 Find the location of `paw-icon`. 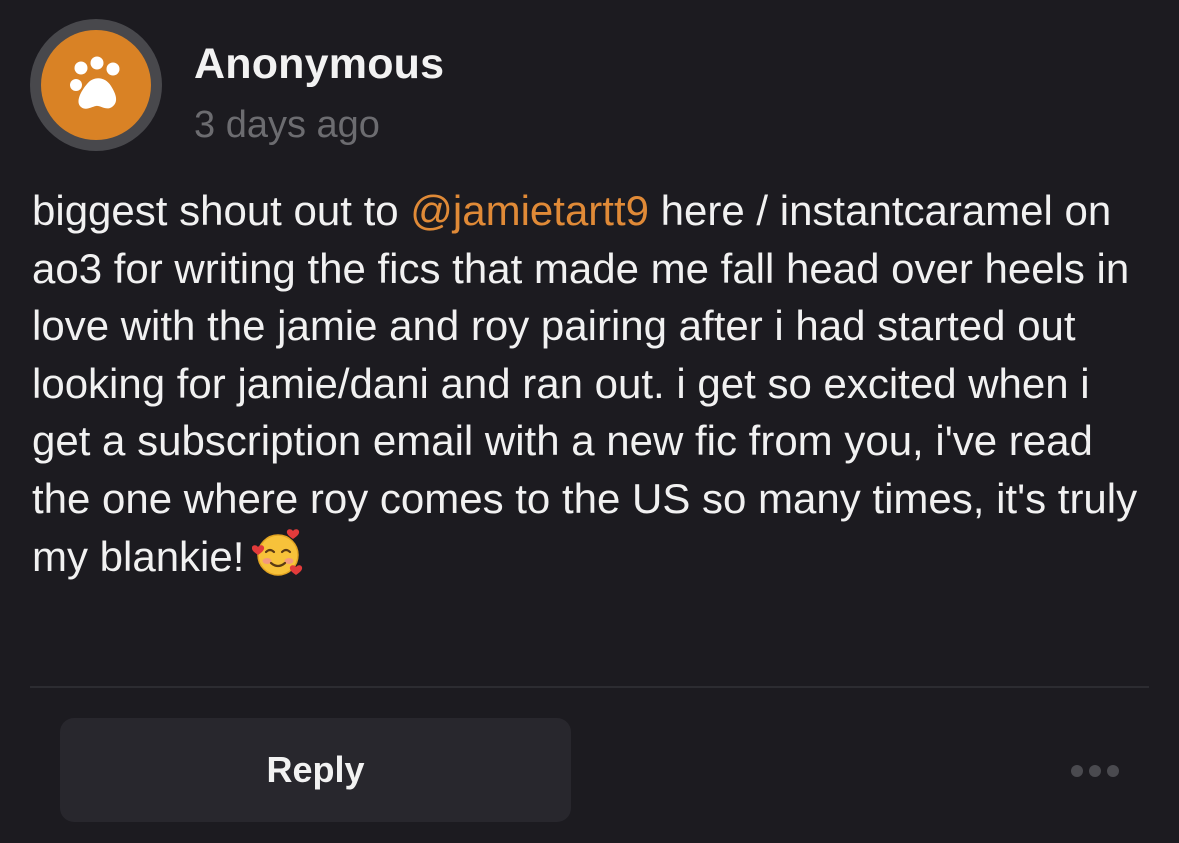

paw-icon is located at coordinates (95, 82).